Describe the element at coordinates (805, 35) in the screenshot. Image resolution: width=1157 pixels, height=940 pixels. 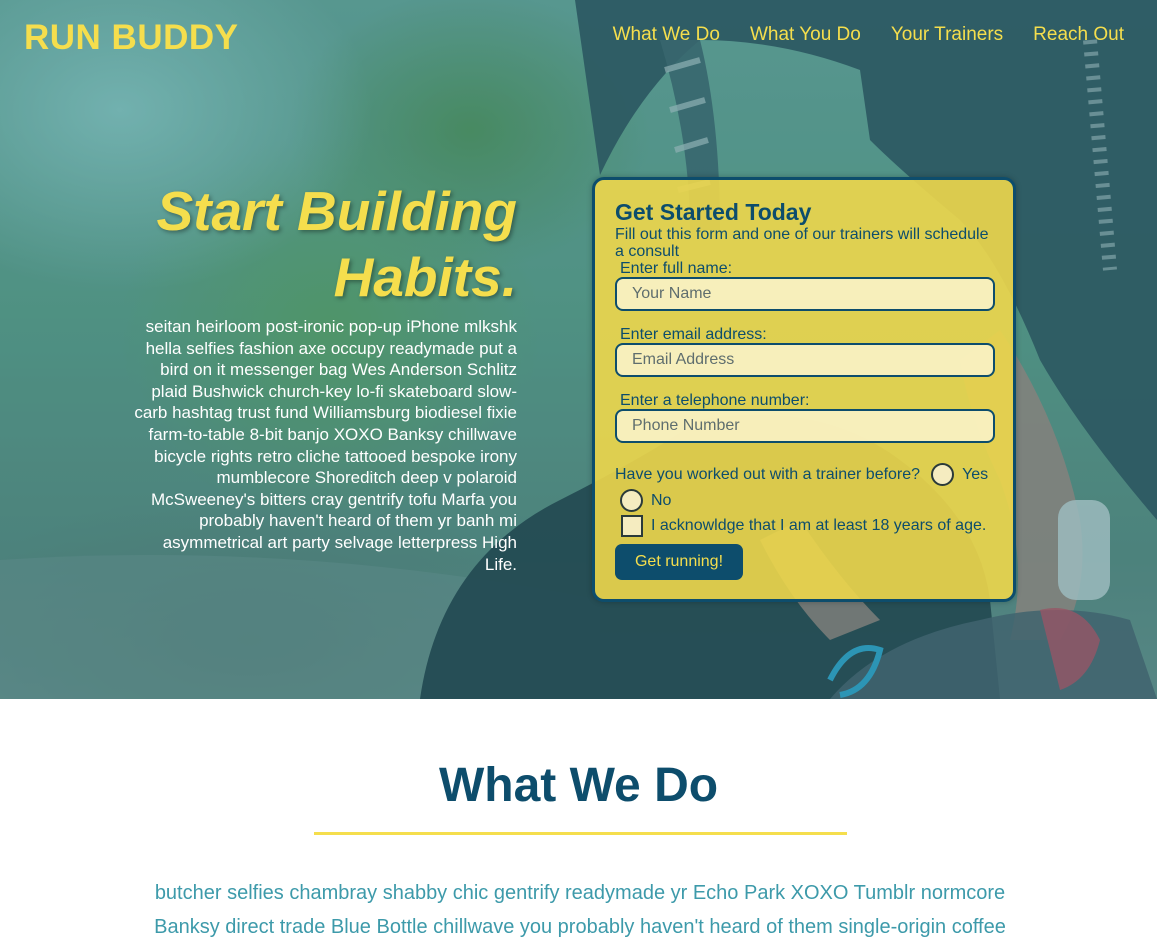
I see `nav-what-you-do: What You Do` at that location.